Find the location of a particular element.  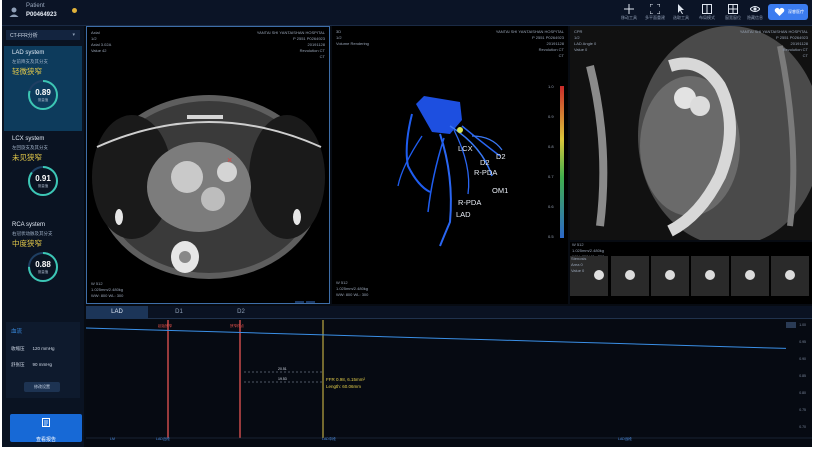

cross-section-thumb: Stenosis Area 0 Value 0 is located at coordinates (589, 276).